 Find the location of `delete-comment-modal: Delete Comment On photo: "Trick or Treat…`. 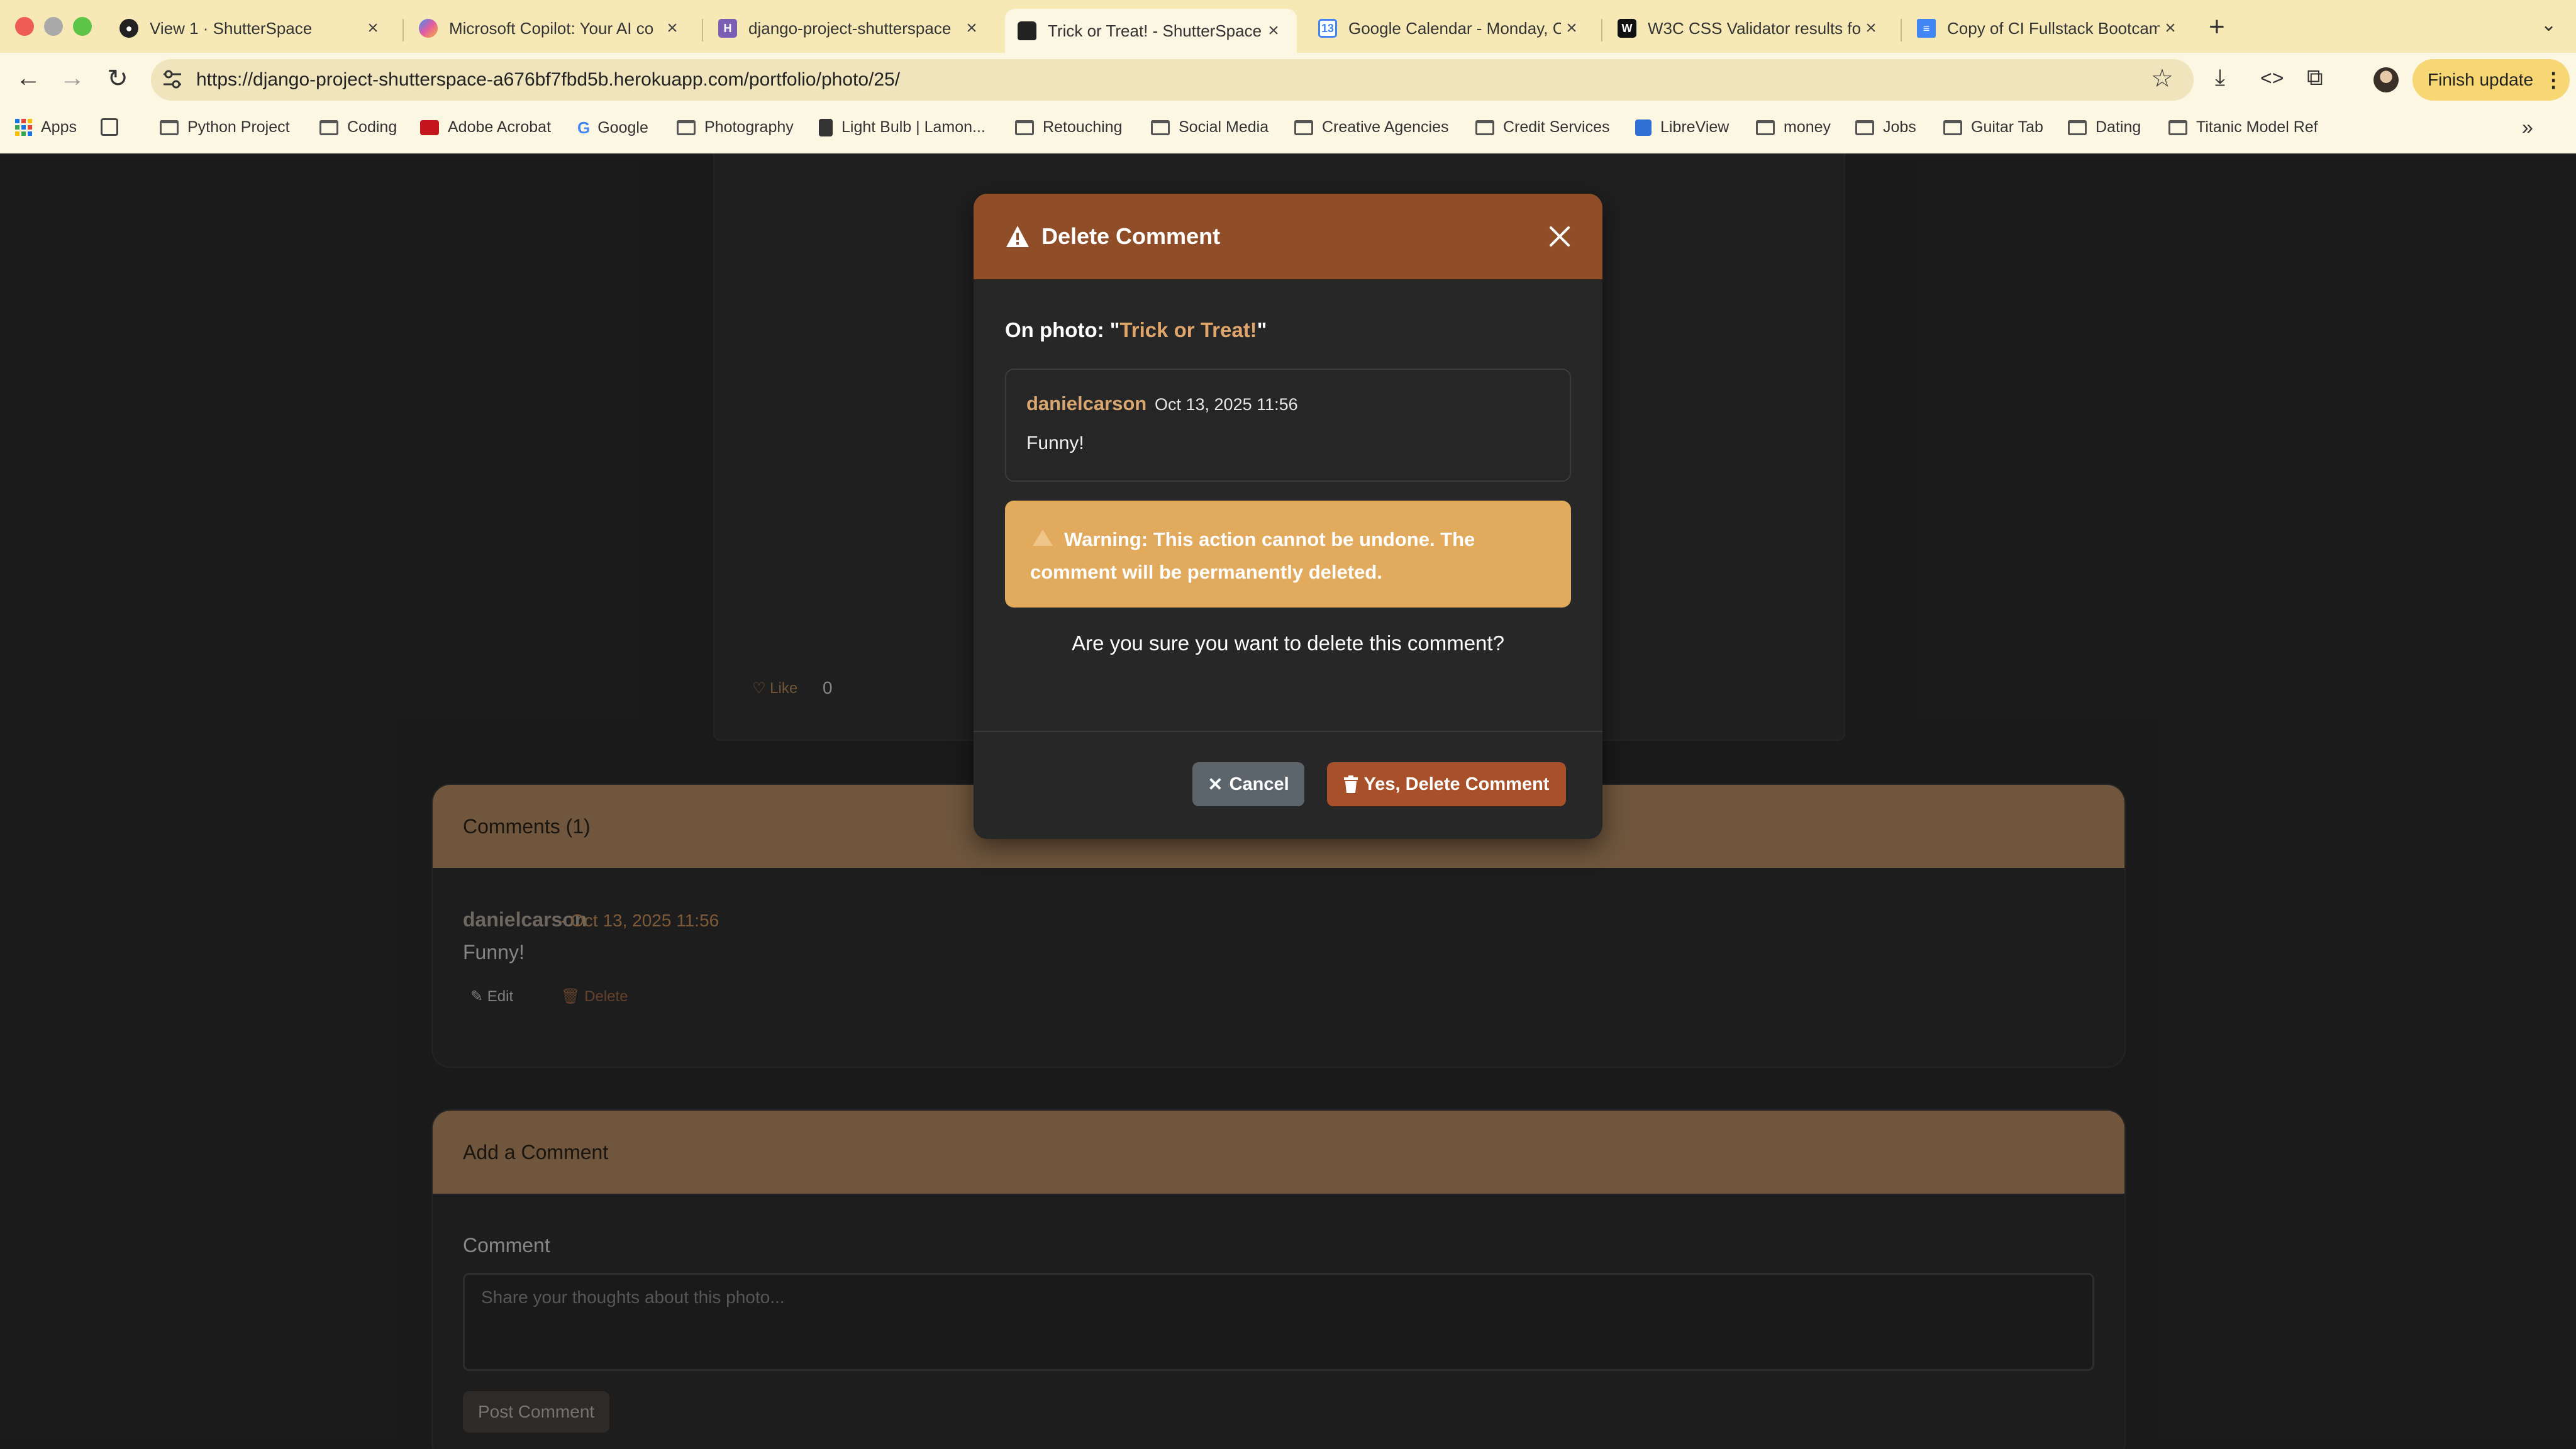

delete-comment-modal: Delete Comment On photo: "Trick or Treat… is located at coordinates (1288, 516).